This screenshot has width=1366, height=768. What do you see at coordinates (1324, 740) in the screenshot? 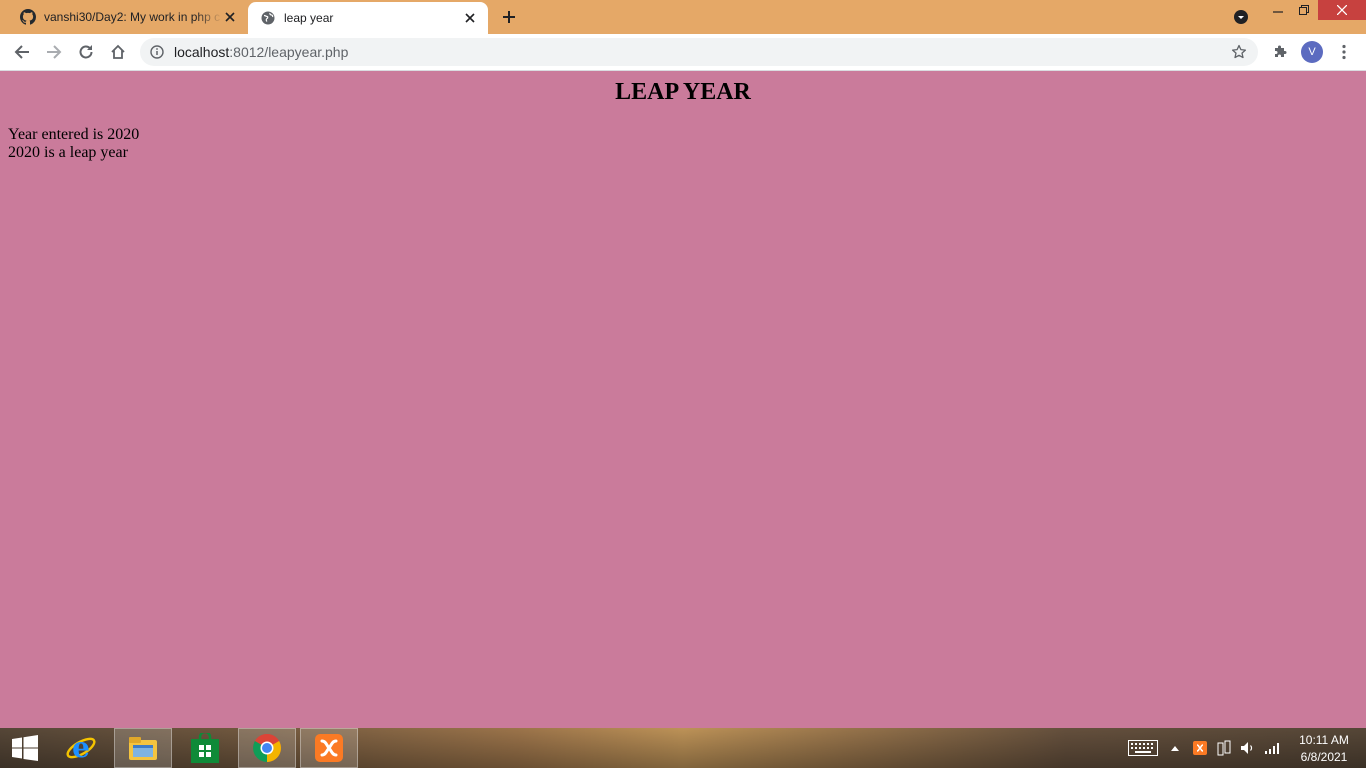
I see `clock-time: 10:11 AM` at bounding box center [1324, 740].